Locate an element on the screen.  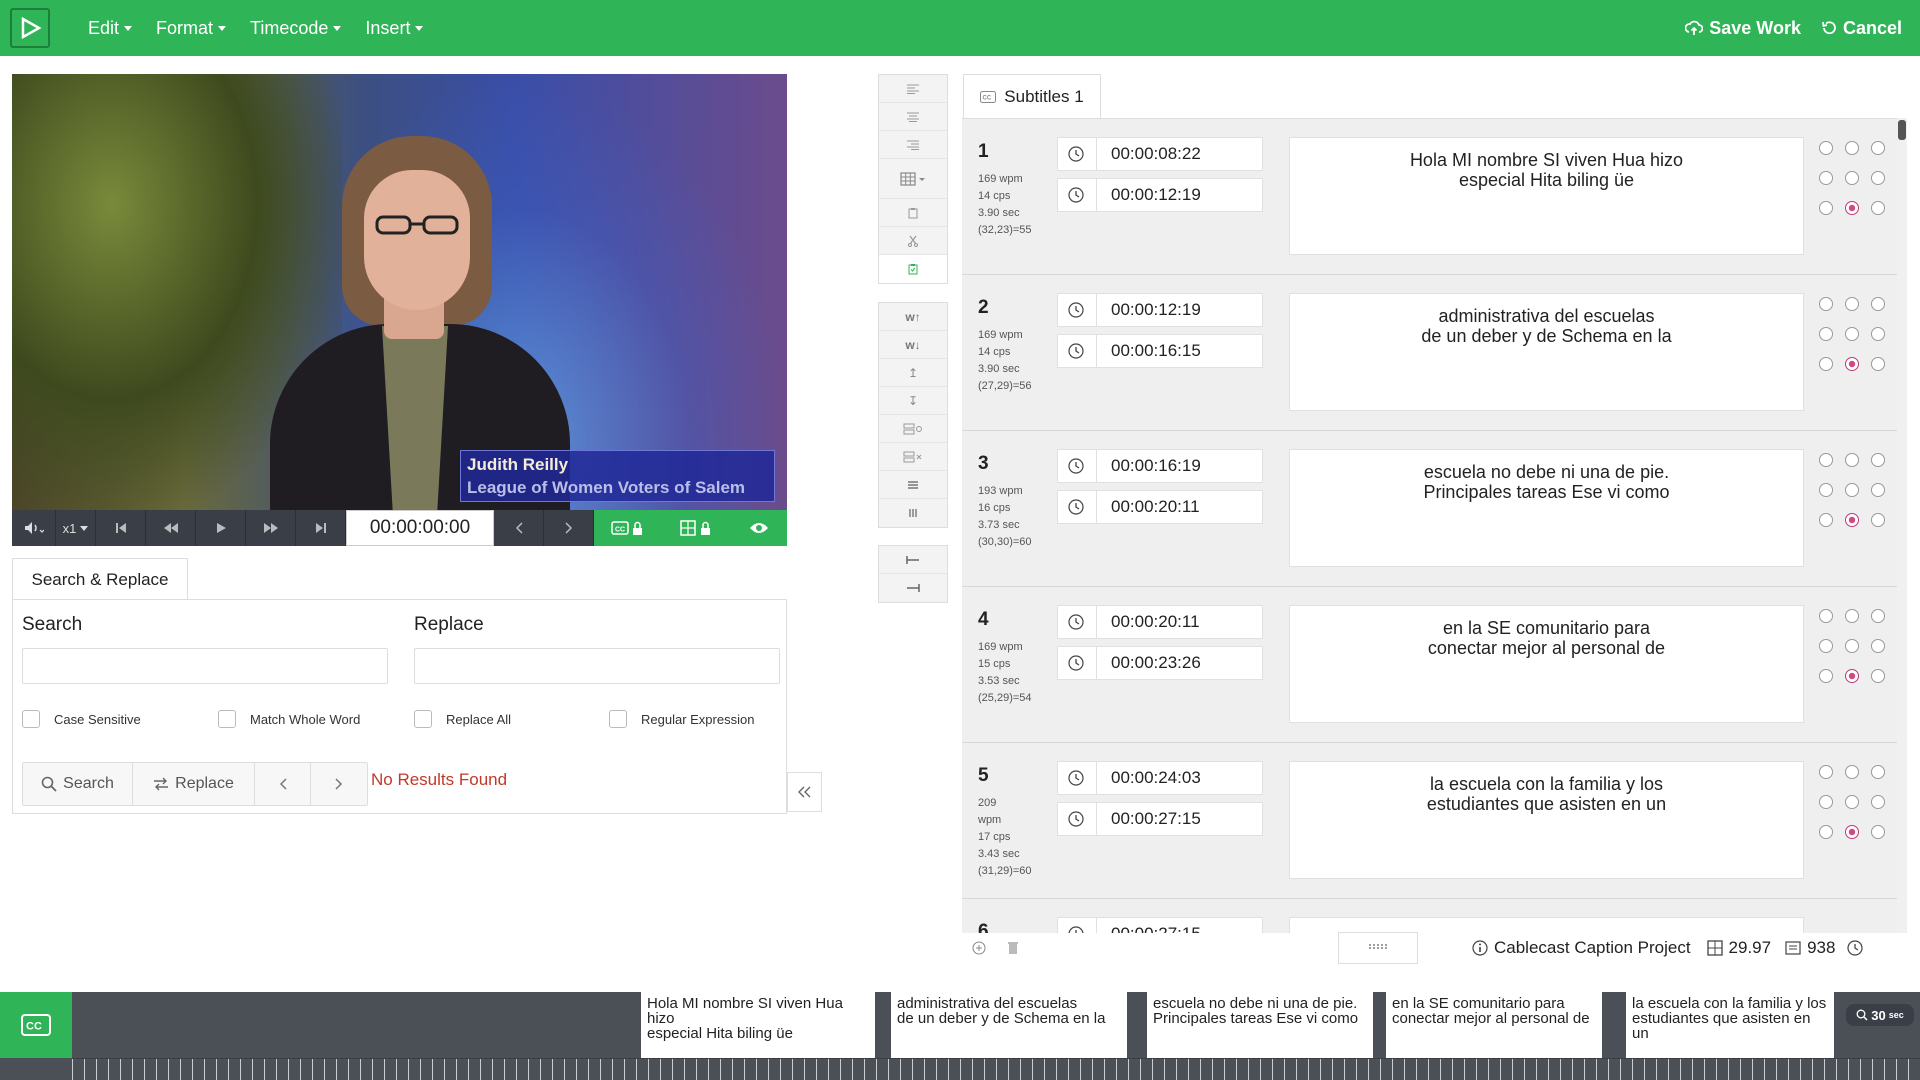
cue-end-time: 00:00:12:19 is located at coordinates (1160, 195).